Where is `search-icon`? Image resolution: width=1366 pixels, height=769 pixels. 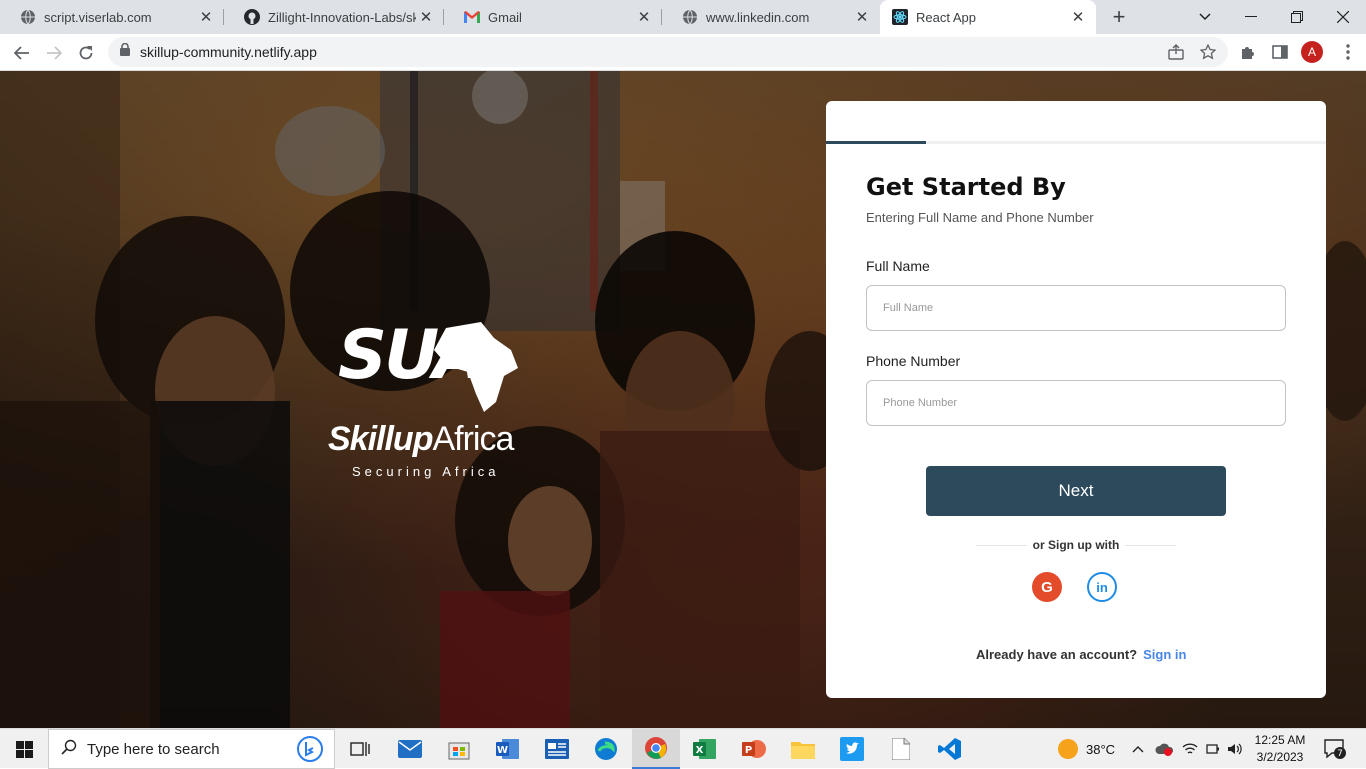 search-icon is located at coordinates (69, 749).